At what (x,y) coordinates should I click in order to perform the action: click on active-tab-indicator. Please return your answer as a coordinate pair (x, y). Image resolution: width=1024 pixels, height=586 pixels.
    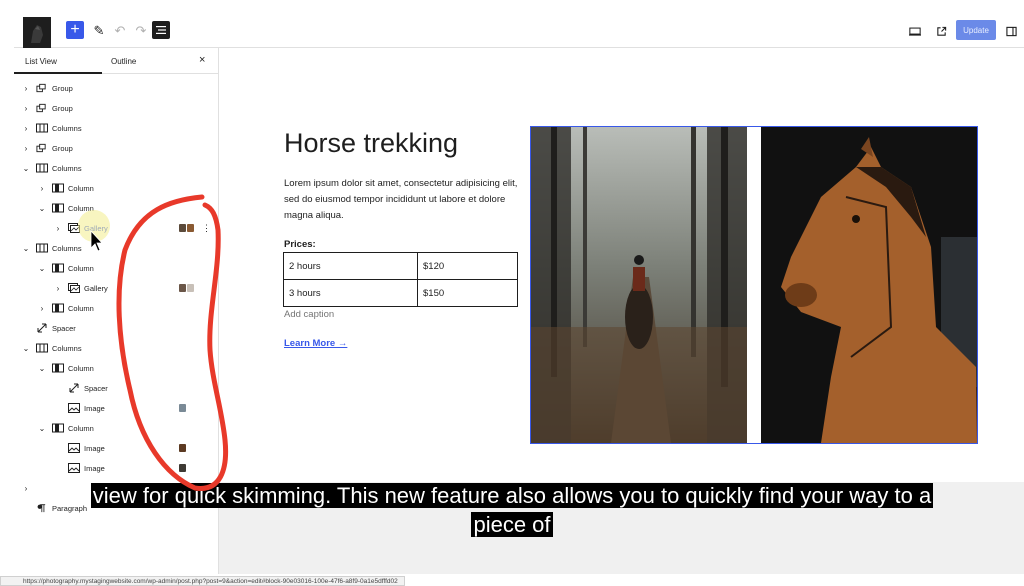
    Looking at the image, I should click on (58, 73).